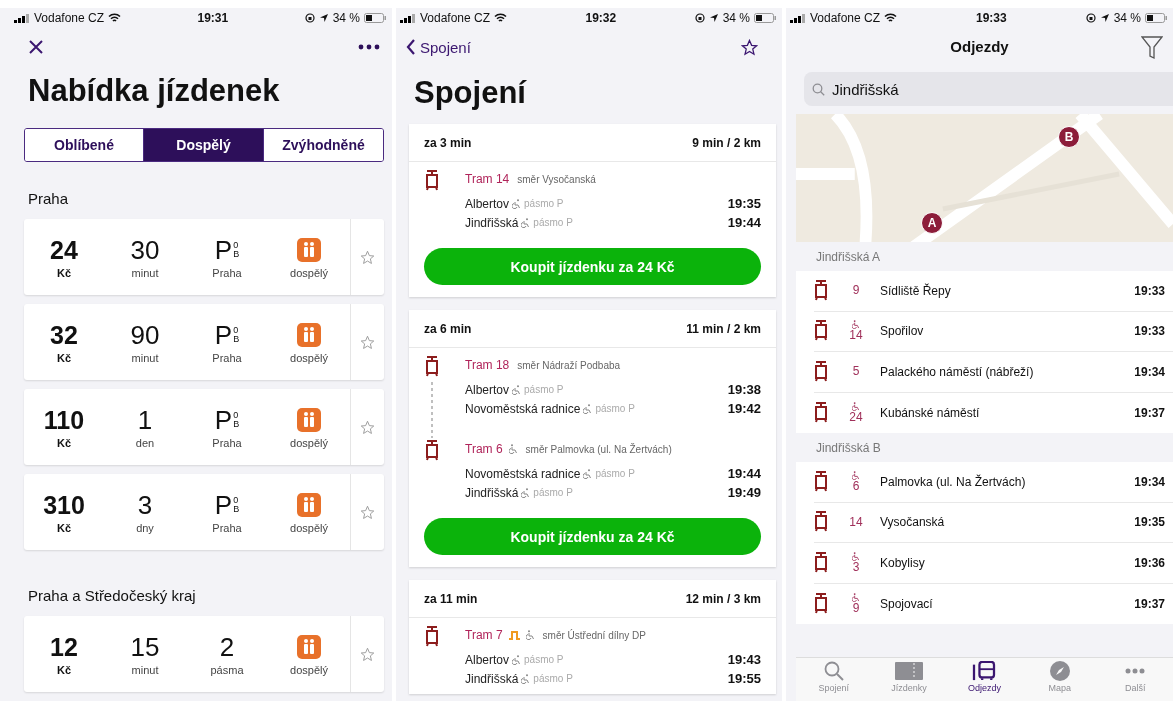  What do you see at coordinates (544, 389) in the screenshot?
I see `zone-label: pásmo P` at bounding box center [544, 389].